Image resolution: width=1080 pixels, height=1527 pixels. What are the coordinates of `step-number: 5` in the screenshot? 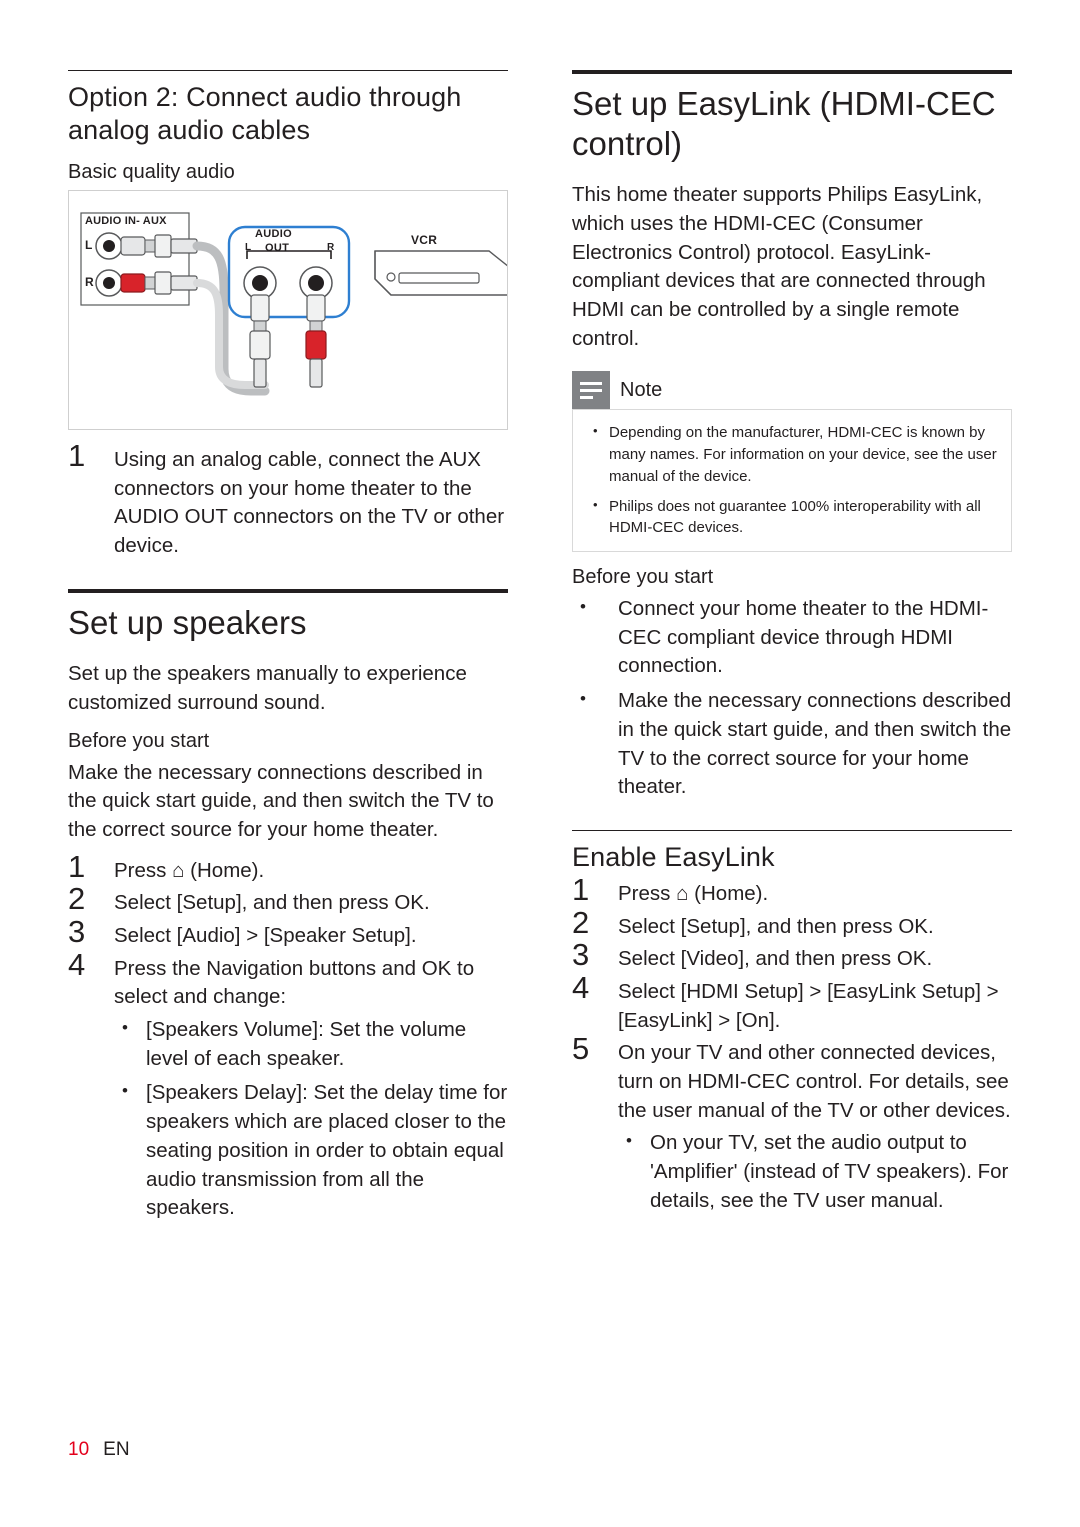 It's located at (581, 1049).